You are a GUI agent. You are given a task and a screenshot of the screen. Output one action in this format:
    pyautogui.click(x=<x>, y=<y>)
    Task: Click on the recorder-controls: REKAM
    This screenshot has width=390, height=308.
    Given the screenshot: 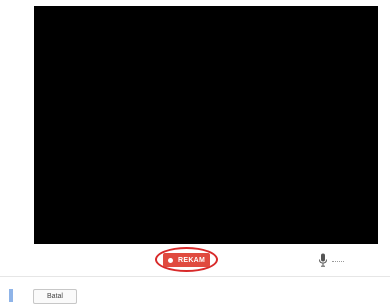 What is the action you would take?
    pyautogui.click(x=195, y=259)
    